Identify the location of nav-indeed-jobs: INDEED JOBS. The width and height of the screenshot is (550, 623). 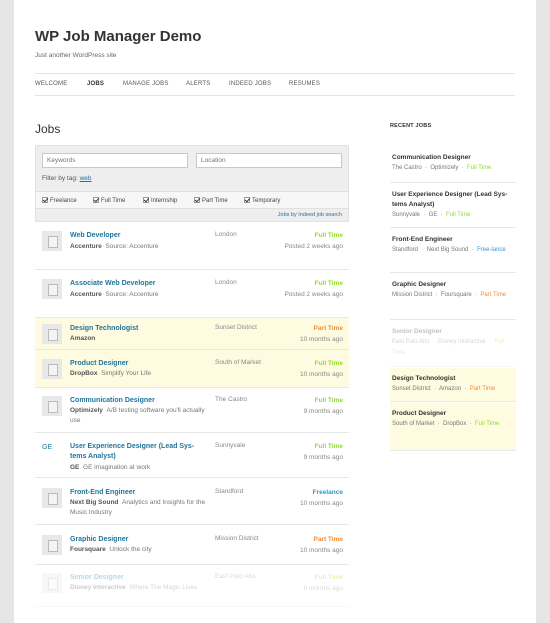
(250, 84).